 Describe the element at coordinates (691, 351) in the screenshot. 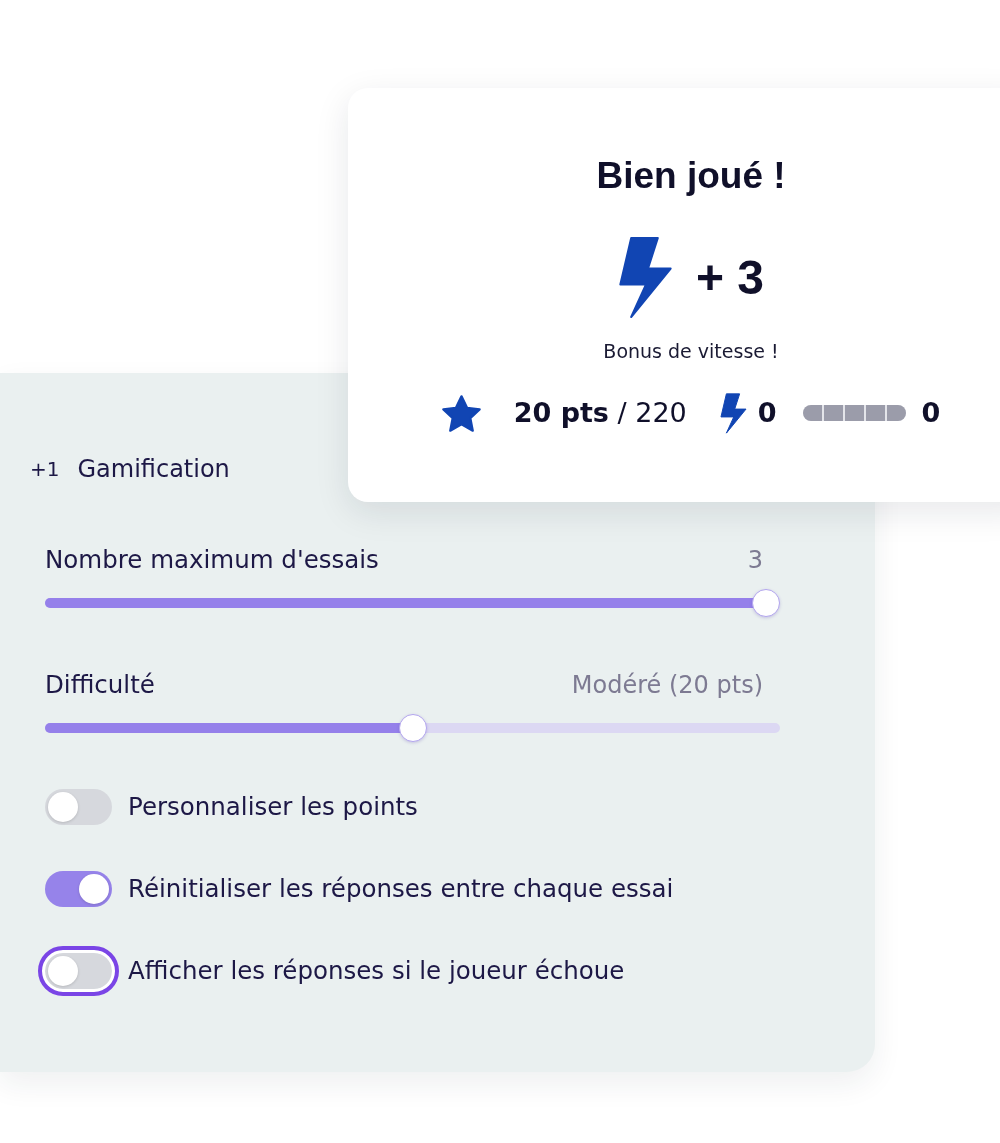

I see `bonus-caption: Bonus de vitesse !` at that location.